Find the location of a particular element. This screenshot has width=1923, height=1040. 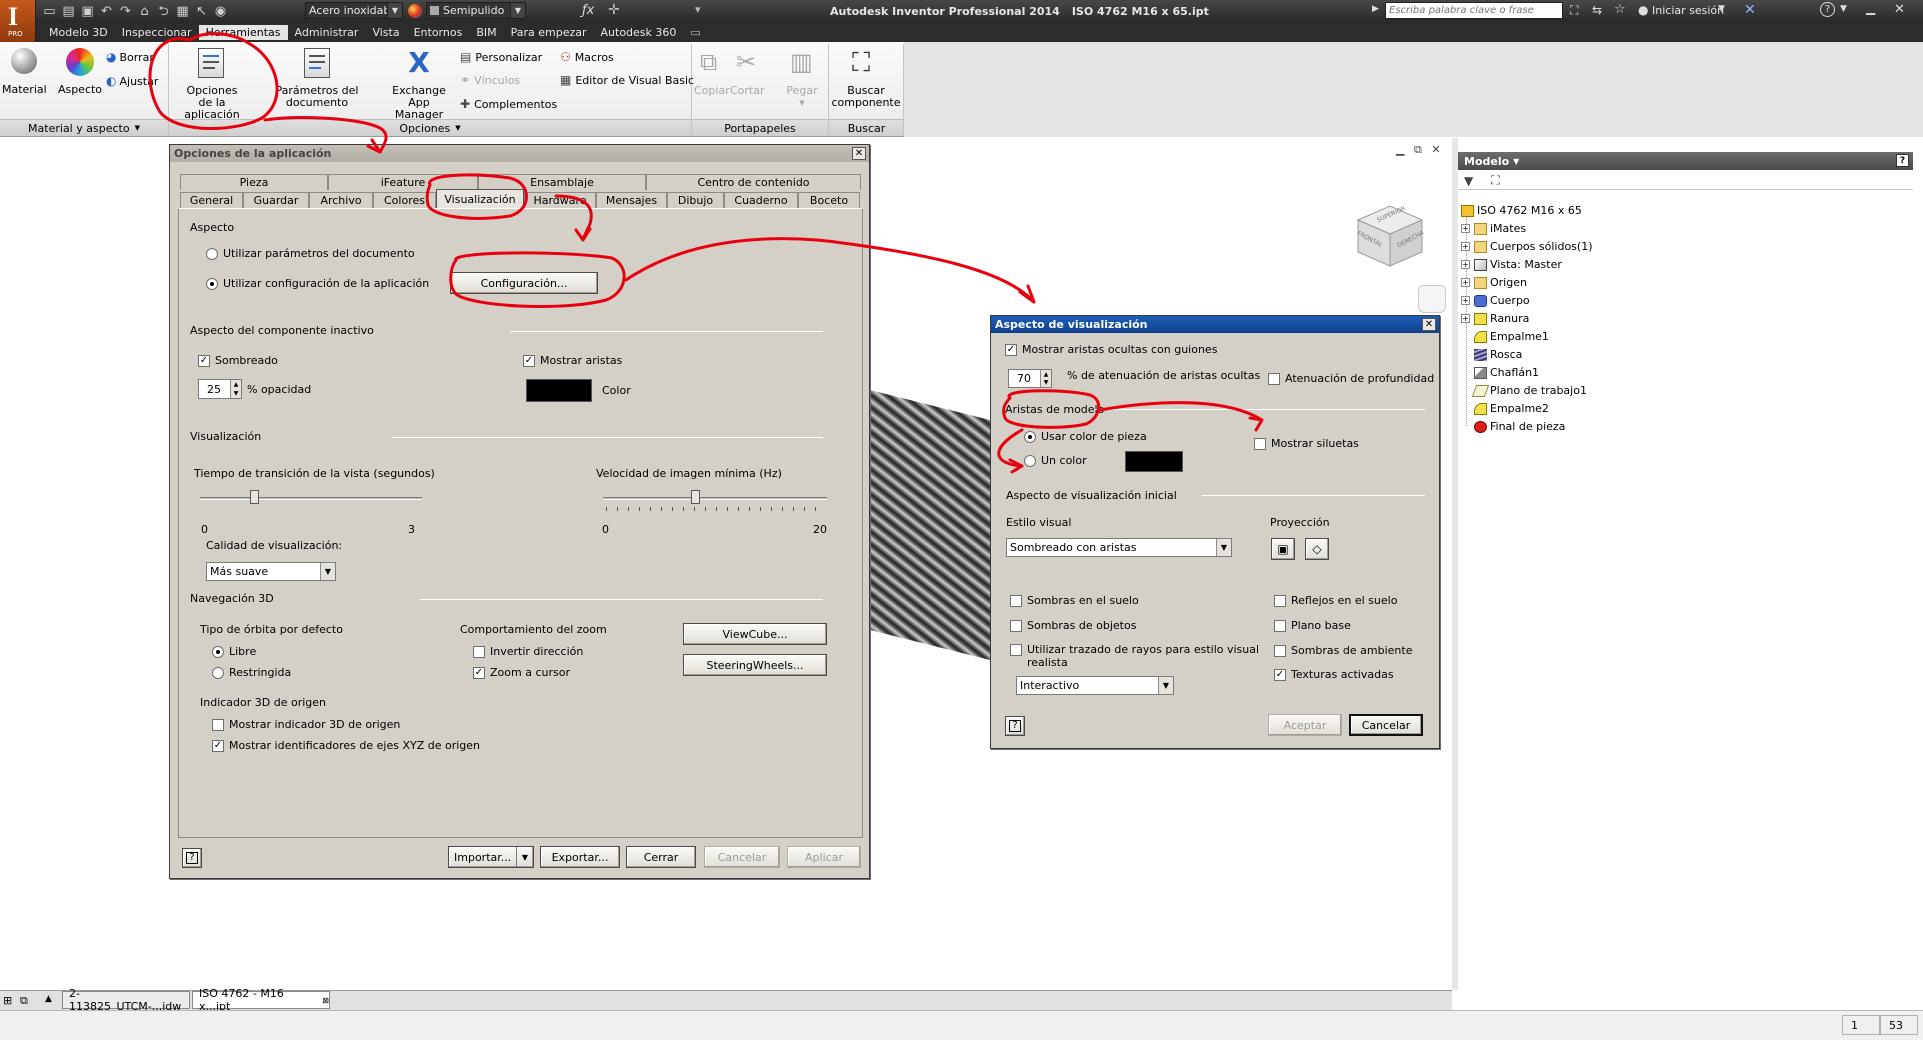

copiar-button: ⧉ Copiar is located at coordinates (712, 72).